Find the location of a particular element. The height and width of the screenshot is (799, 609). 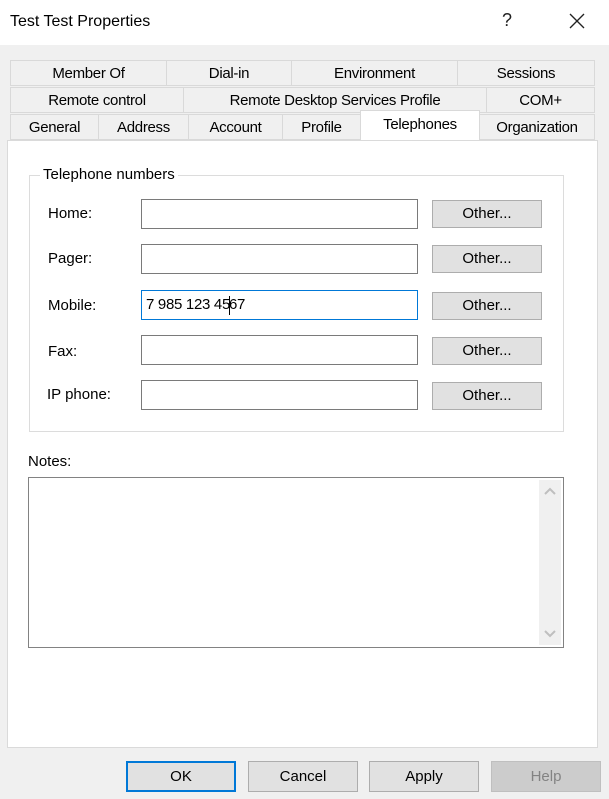

telephone-numbers-group-title: Telephone numbers is located at coordinates (109, 174).